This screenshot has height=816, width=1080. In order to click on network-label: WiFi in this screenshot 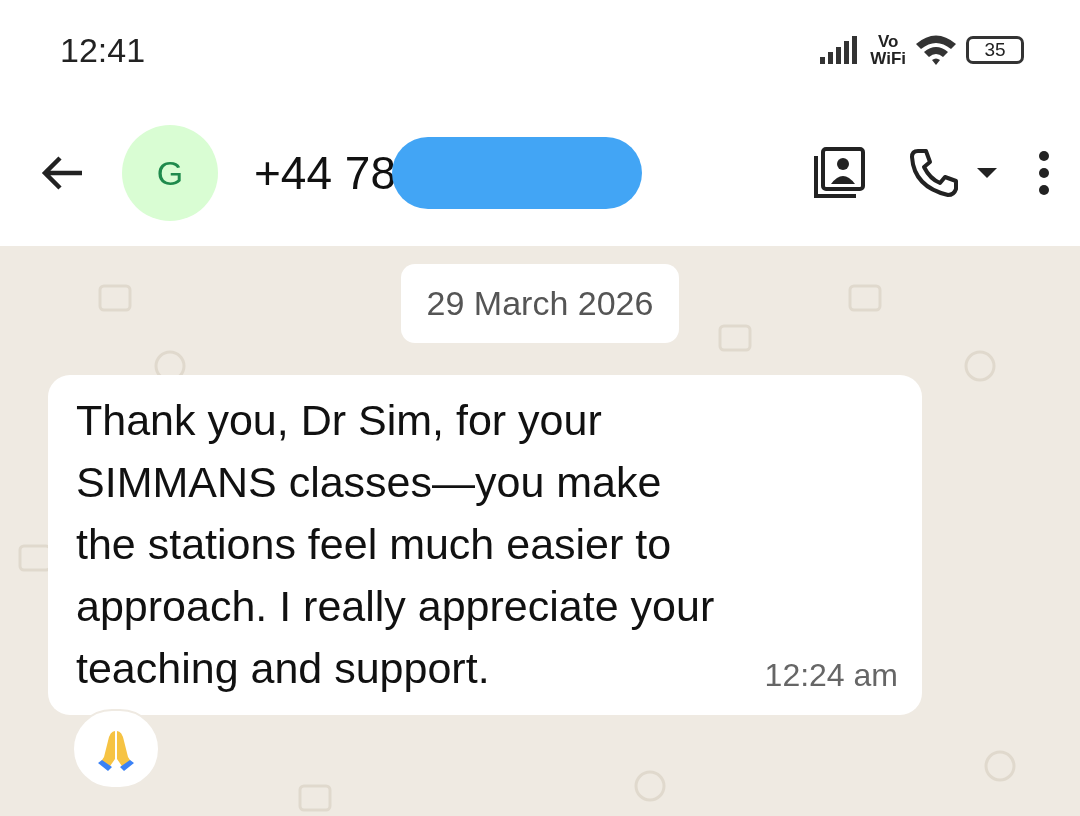, I will do `click(888, 58)`.